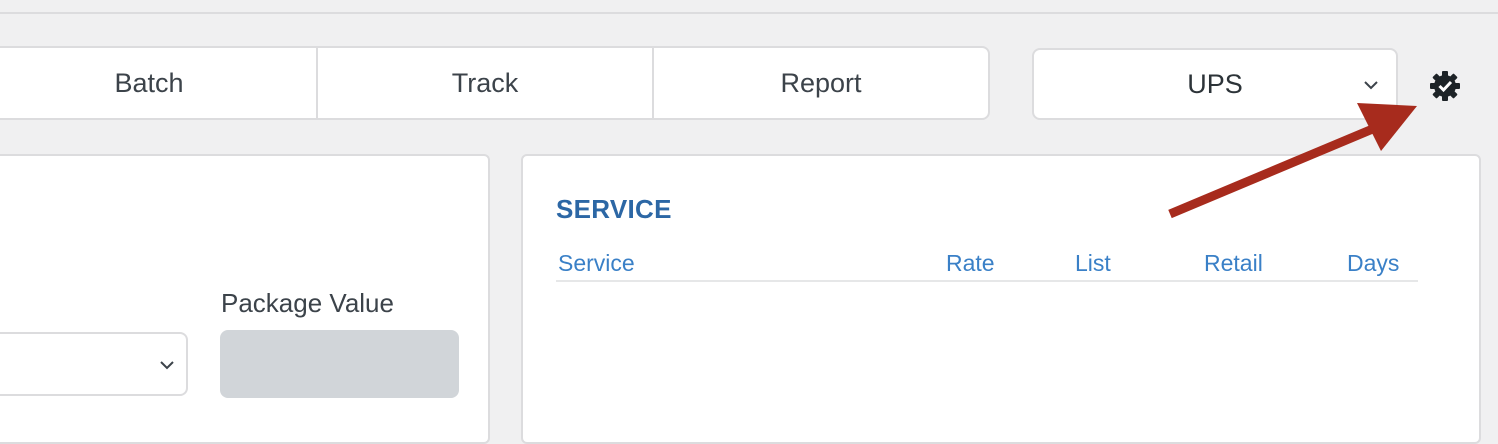  I want to click on column-header-rate: Rate, so click(970, 263).